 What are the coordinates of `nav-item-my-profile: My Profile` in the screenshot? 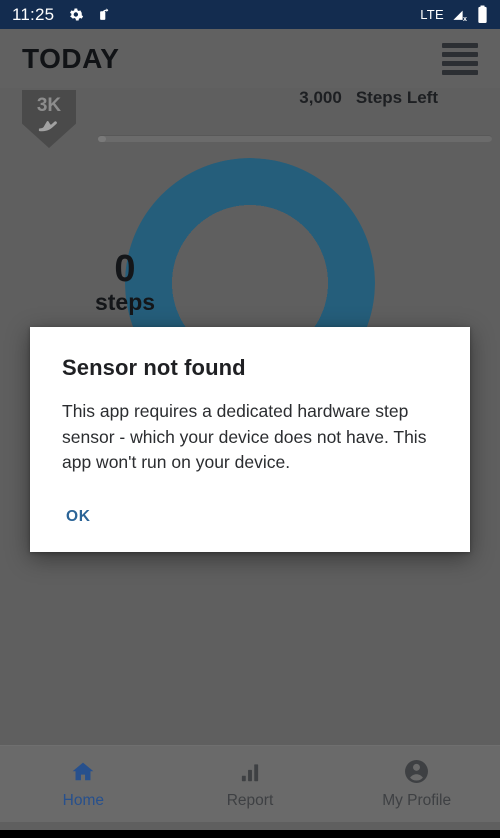 It's located at (416, 784).